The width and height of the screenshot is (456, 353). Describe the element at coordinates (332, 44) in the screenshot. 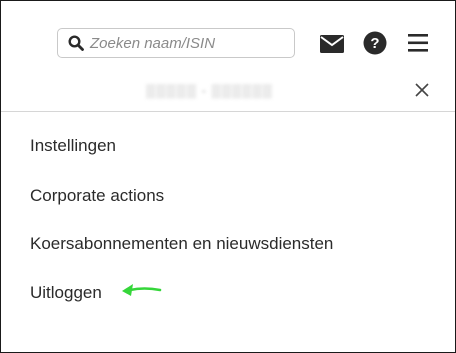

I see `mail-icon` at that location.